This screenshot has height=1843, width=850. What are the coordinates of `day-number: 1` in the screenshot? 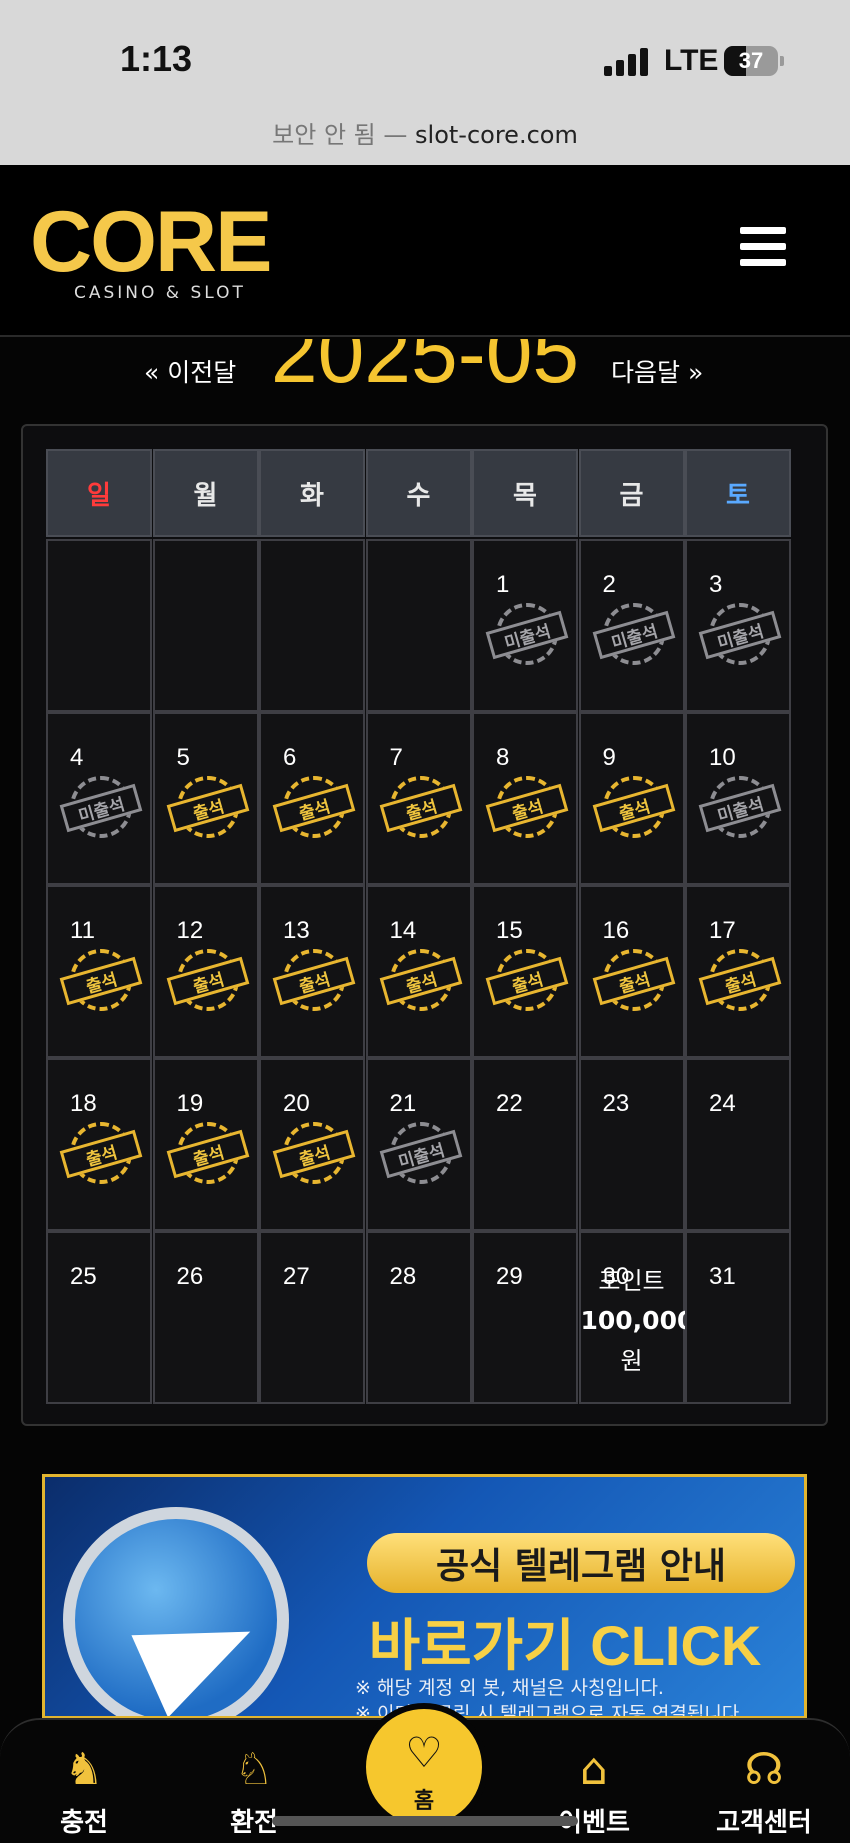 It's located at (503, 584).